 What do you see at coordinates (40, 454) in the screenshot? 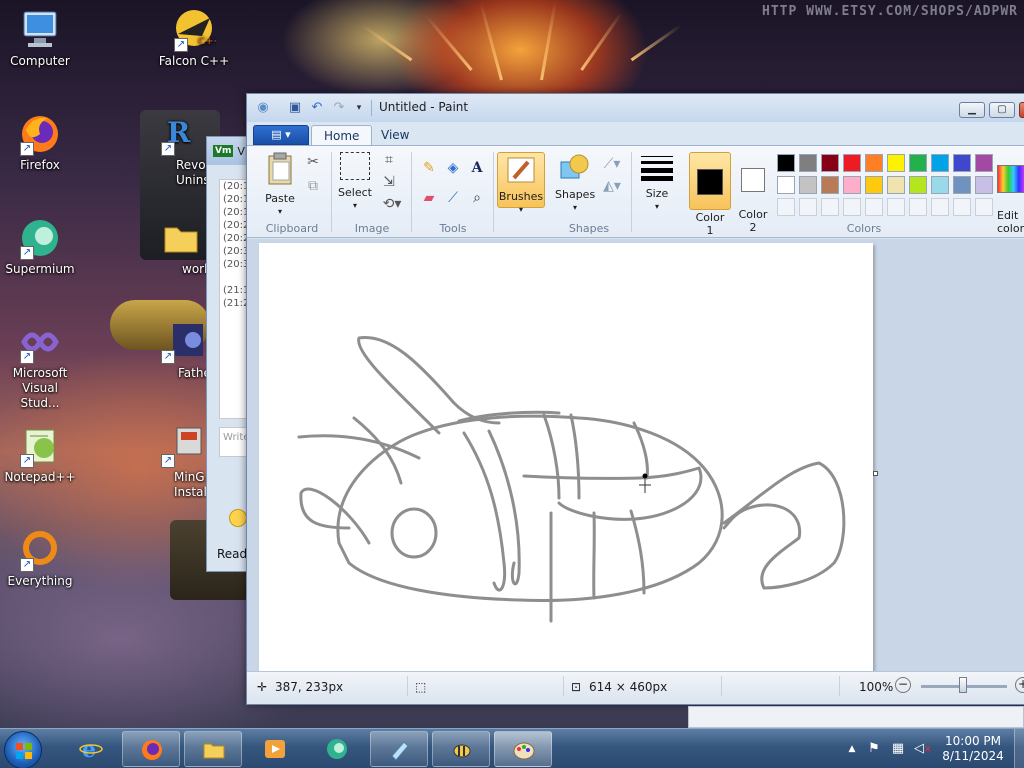
I see `desktop-icon-notepadpp: ↗ Notepad++` at bounding box center [40, 454].